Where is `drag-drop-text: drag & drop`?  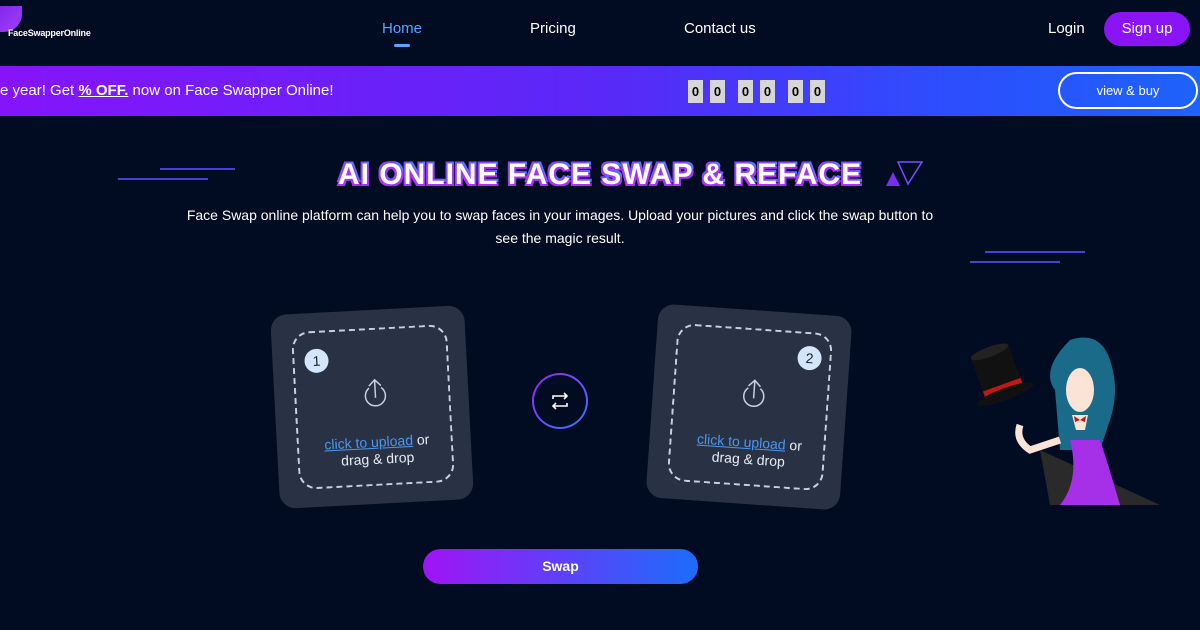 drag-drop-text: drag & drop is located at coordinates (377, 458).